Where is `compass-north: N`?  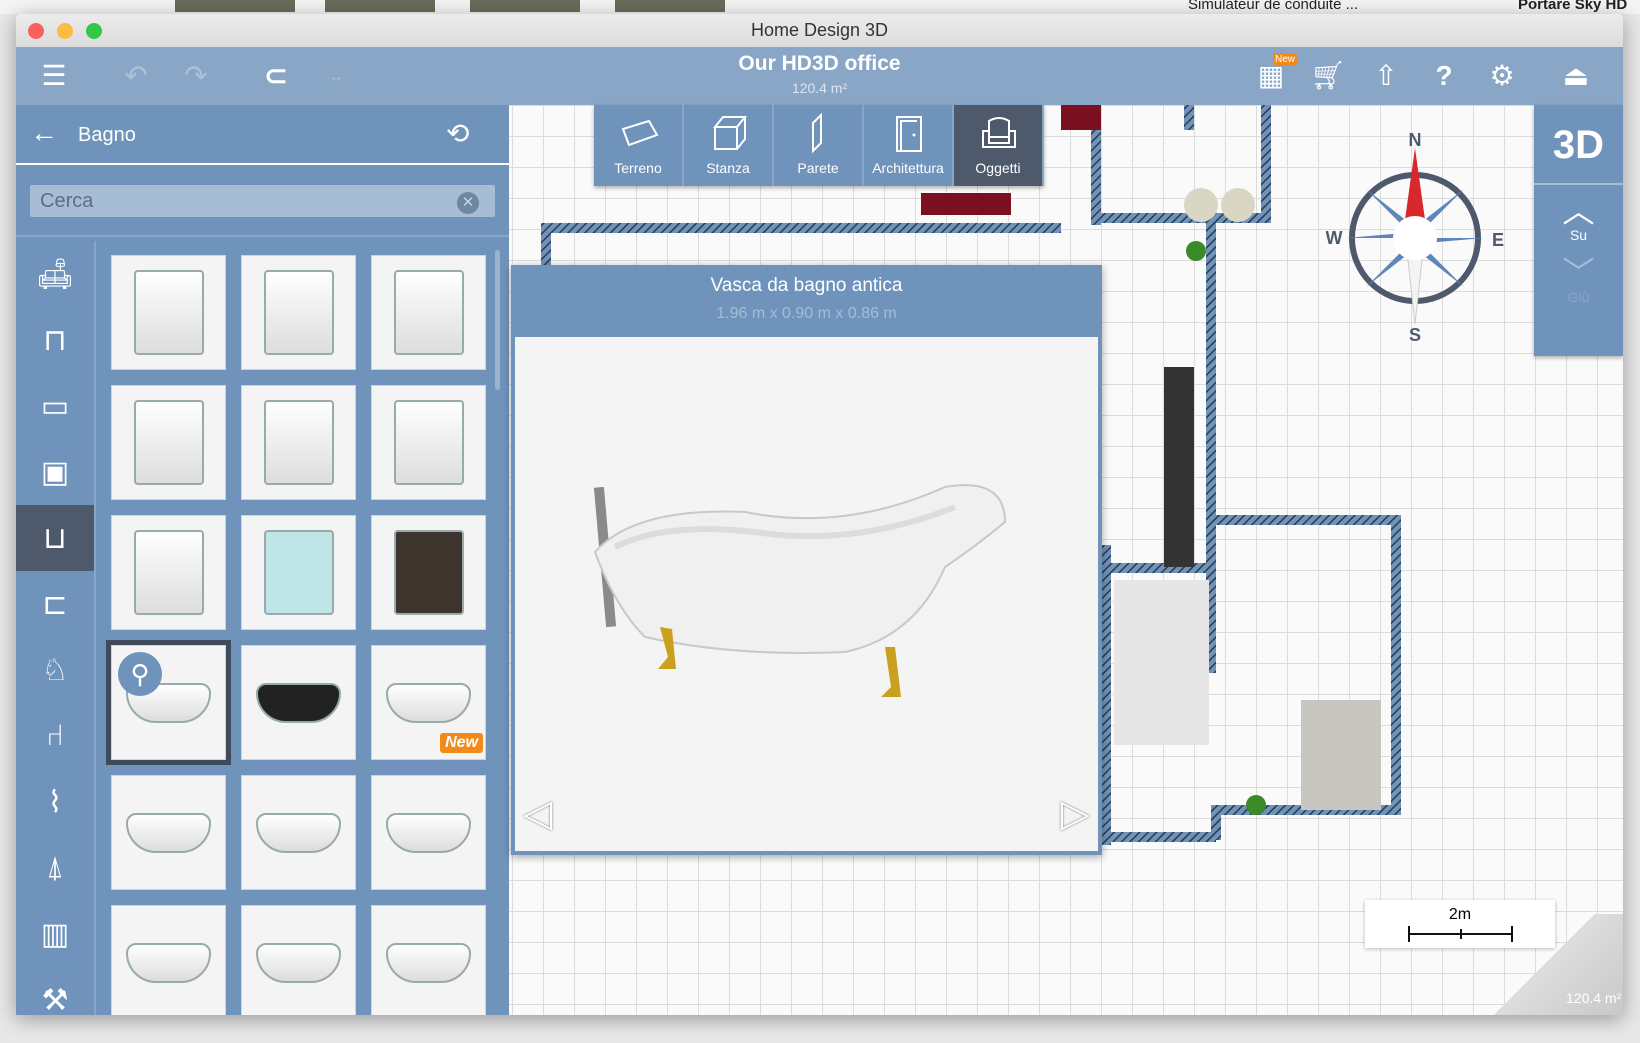 compass-north: N is located at coordinates (1415, 140).